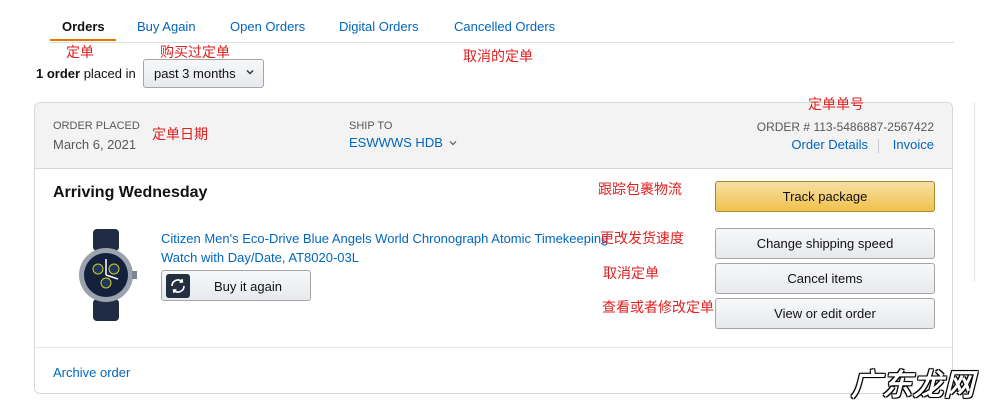 The height and width of the screenshot is (407, 988). What do you see at coordinates (836, 105) in the screenshot?
I see `annotation-order-number: 定单单号` at bounding box center [836, 105].